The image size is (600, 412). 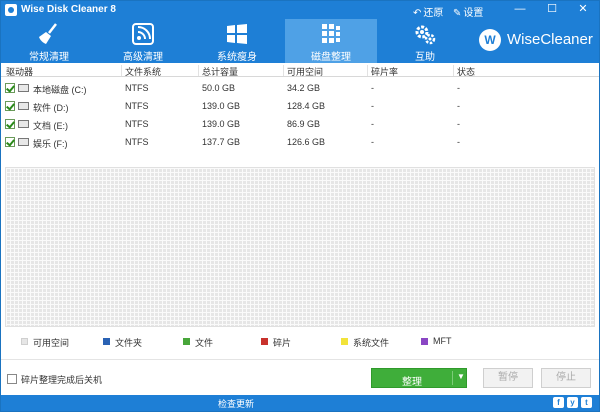 I want to click on maximize-button: ☐, so click(x=552, y=10).